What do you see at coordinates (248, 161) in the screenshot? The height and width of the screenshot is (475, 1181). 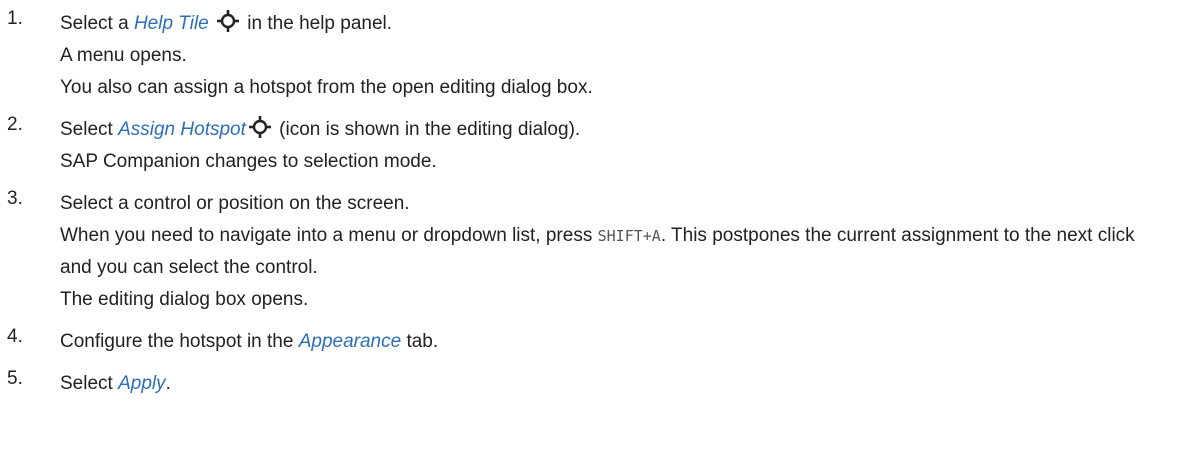 I see `step-result: SAP Companion changes to selection mode.` at bounding box center [248, 161].